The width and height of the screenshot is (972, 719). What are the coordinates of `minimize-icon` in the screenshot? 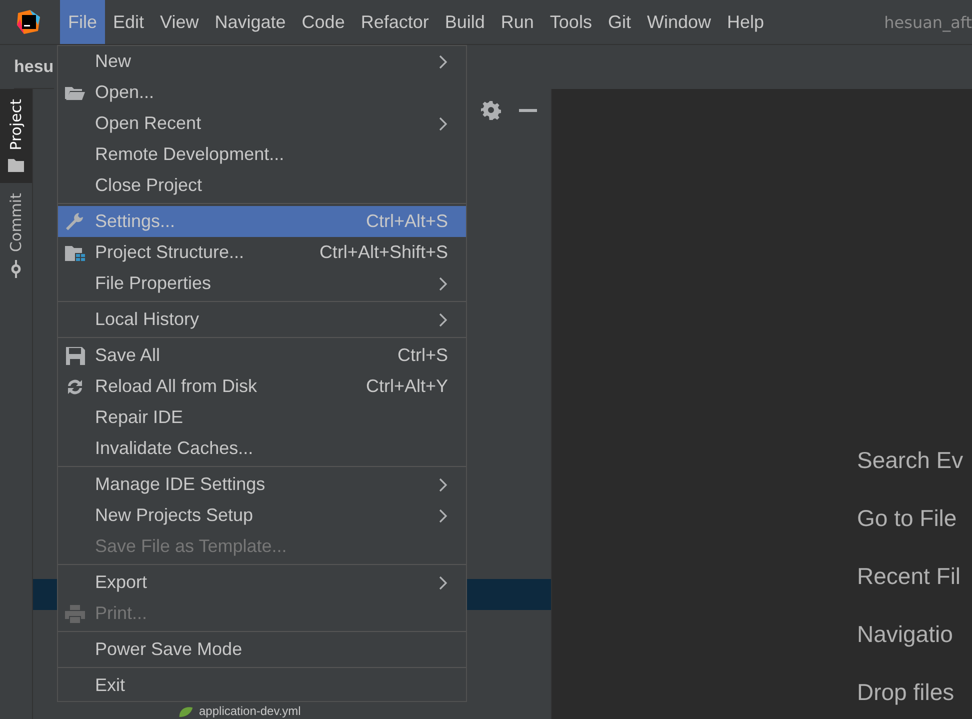 It's located at (528, 110).